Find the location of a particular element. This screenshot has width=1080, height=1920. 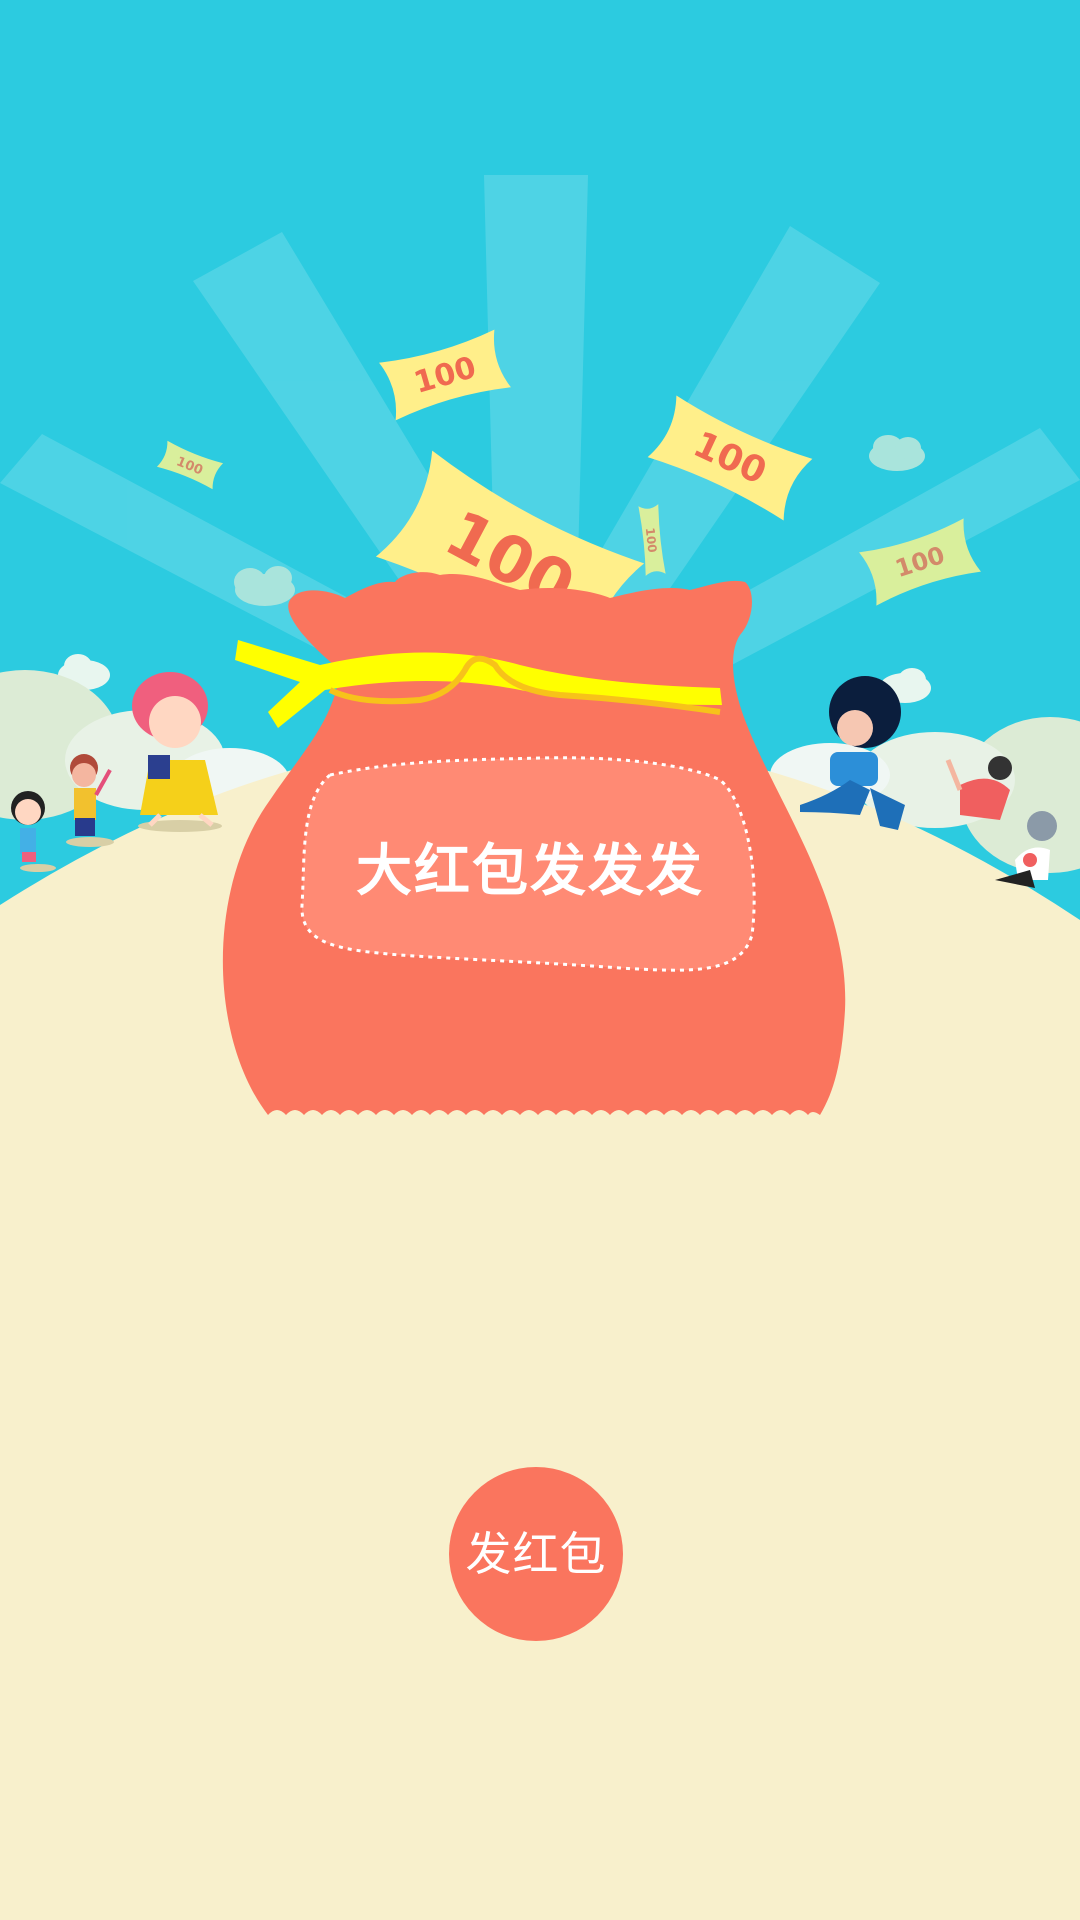

cloud-icon is located at coordinates (897, 453).